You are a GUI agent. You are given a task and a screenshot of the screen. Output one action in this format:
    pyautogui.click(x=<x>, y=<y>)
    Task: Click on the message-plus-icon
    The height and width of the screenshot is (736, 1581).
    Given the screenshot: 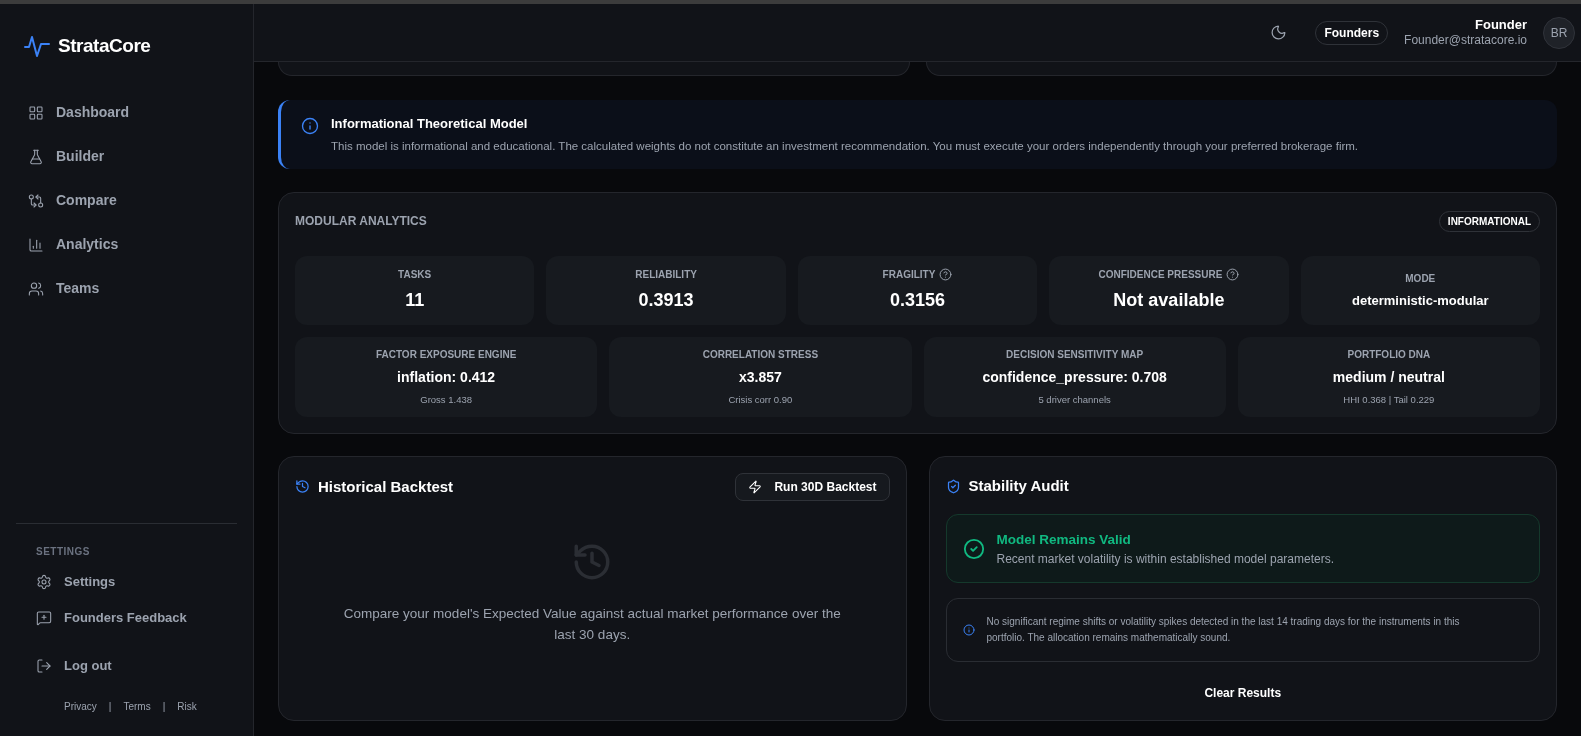 What is the action you would take?
    pyautogui.click(x=44, y=618)
    